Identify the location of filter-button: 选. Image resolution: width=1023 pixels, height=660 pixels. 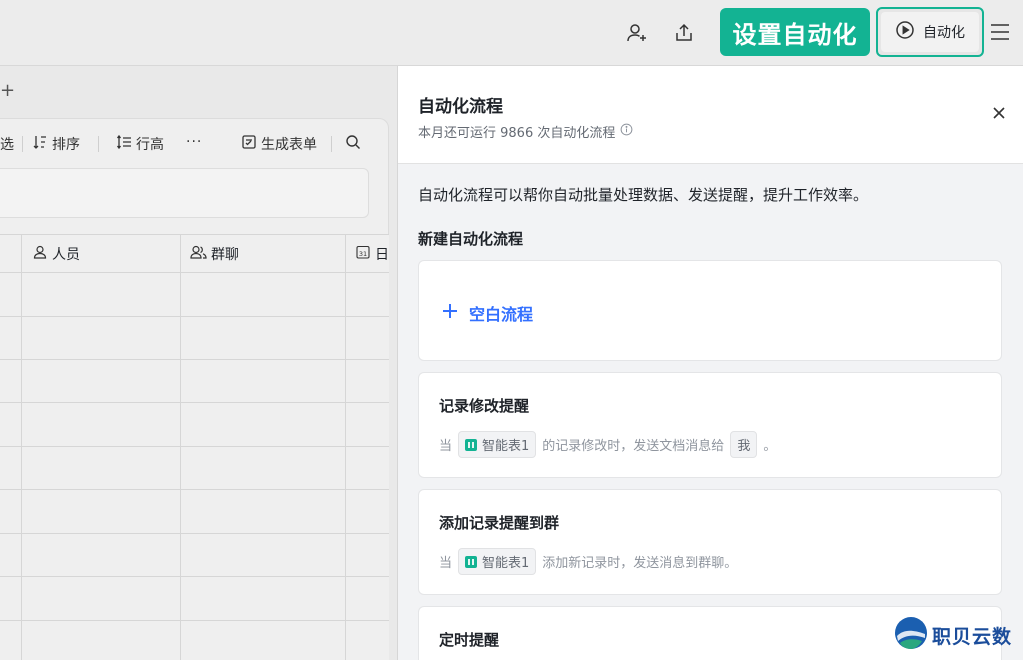
(7, 144).